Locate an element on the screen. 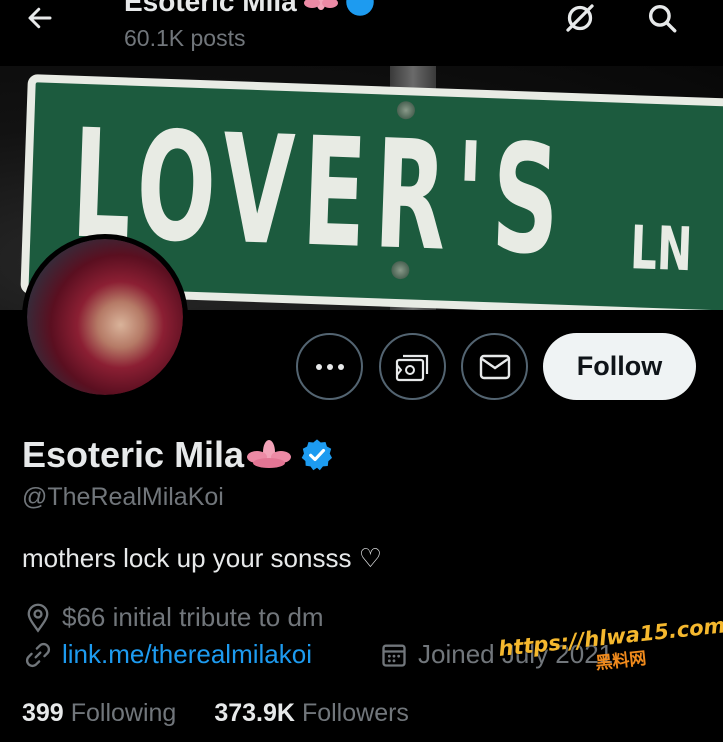 This screenshot has height=742, width=723. more-button is located at coordinates (329, 366).